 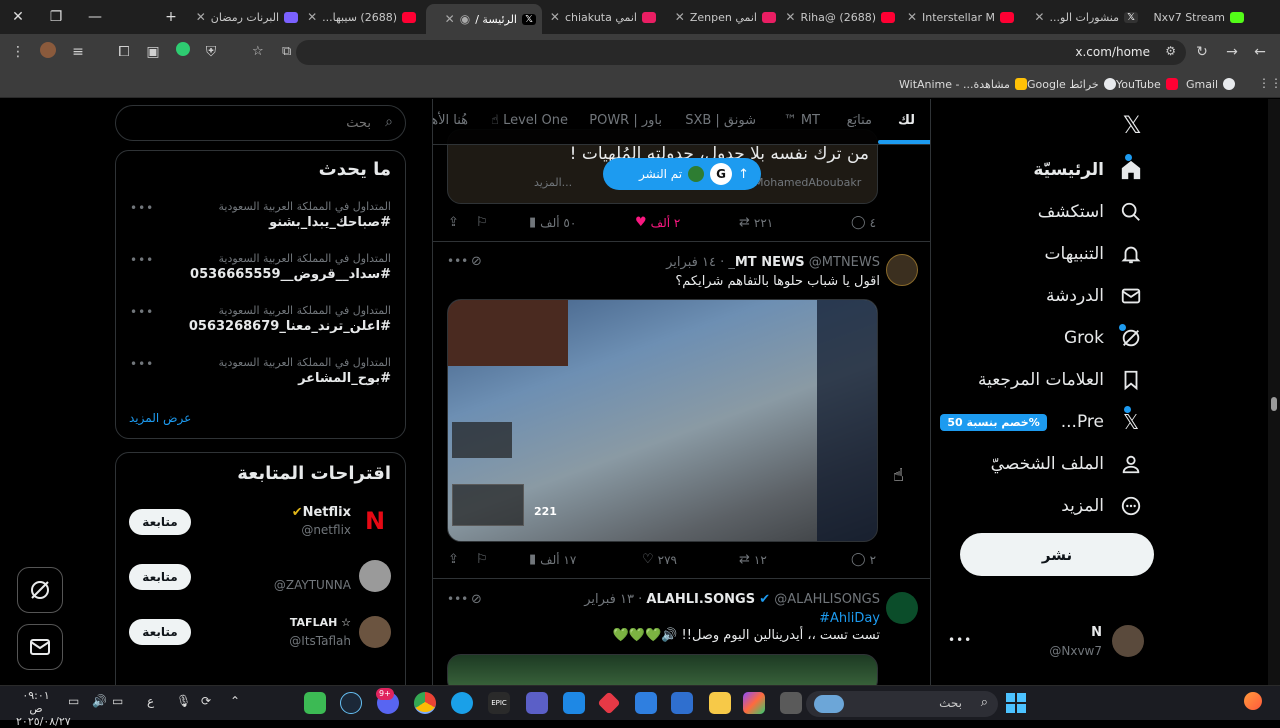 What do you see at coordinates (552, 559) in the screenshot?
I see `views-button: ▮ ١٧ ألف` at bounding box center [552, 559].